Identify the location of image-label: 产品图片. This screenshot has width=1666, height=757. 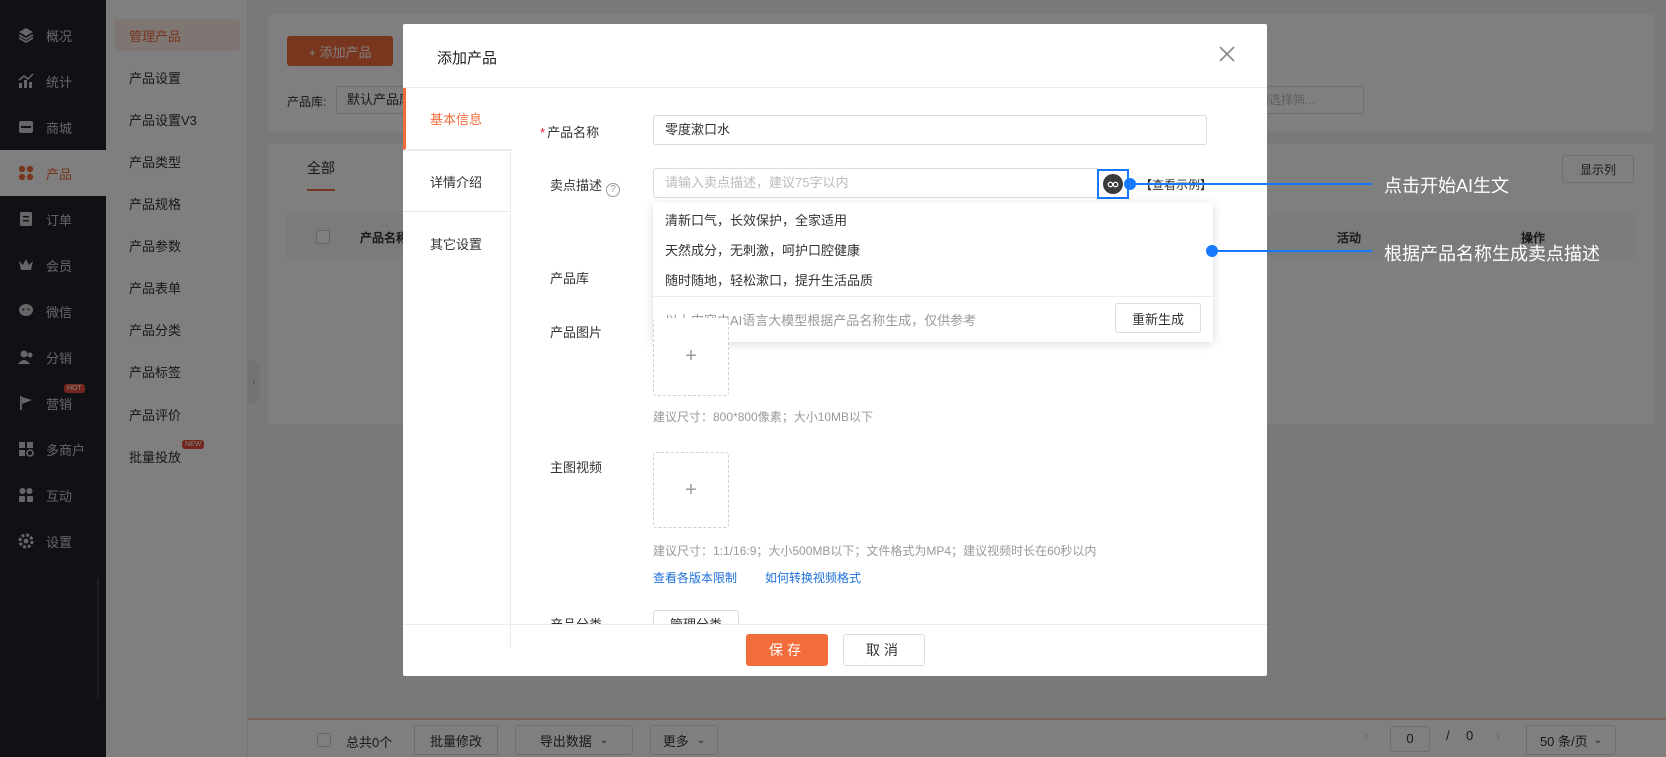
(576, 332).